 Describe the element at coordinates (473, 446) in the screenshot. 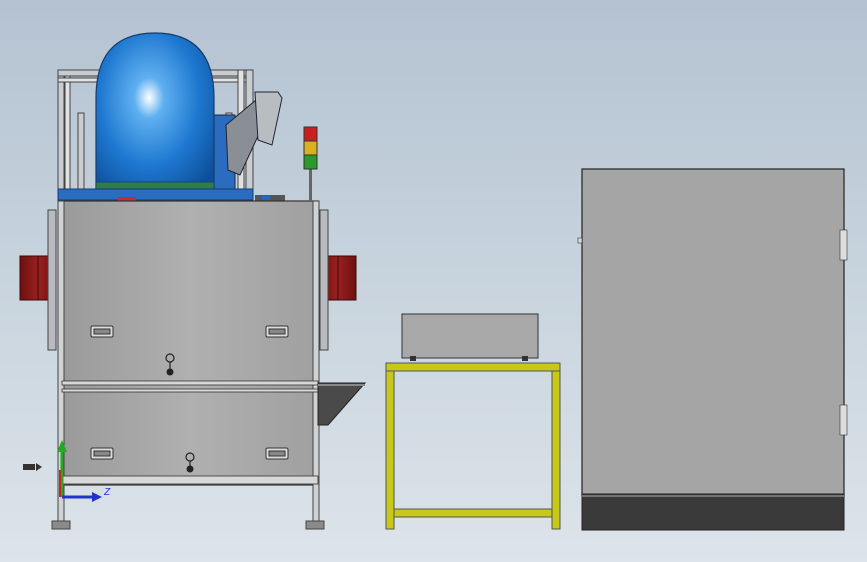

I see `table-frame` at that location.